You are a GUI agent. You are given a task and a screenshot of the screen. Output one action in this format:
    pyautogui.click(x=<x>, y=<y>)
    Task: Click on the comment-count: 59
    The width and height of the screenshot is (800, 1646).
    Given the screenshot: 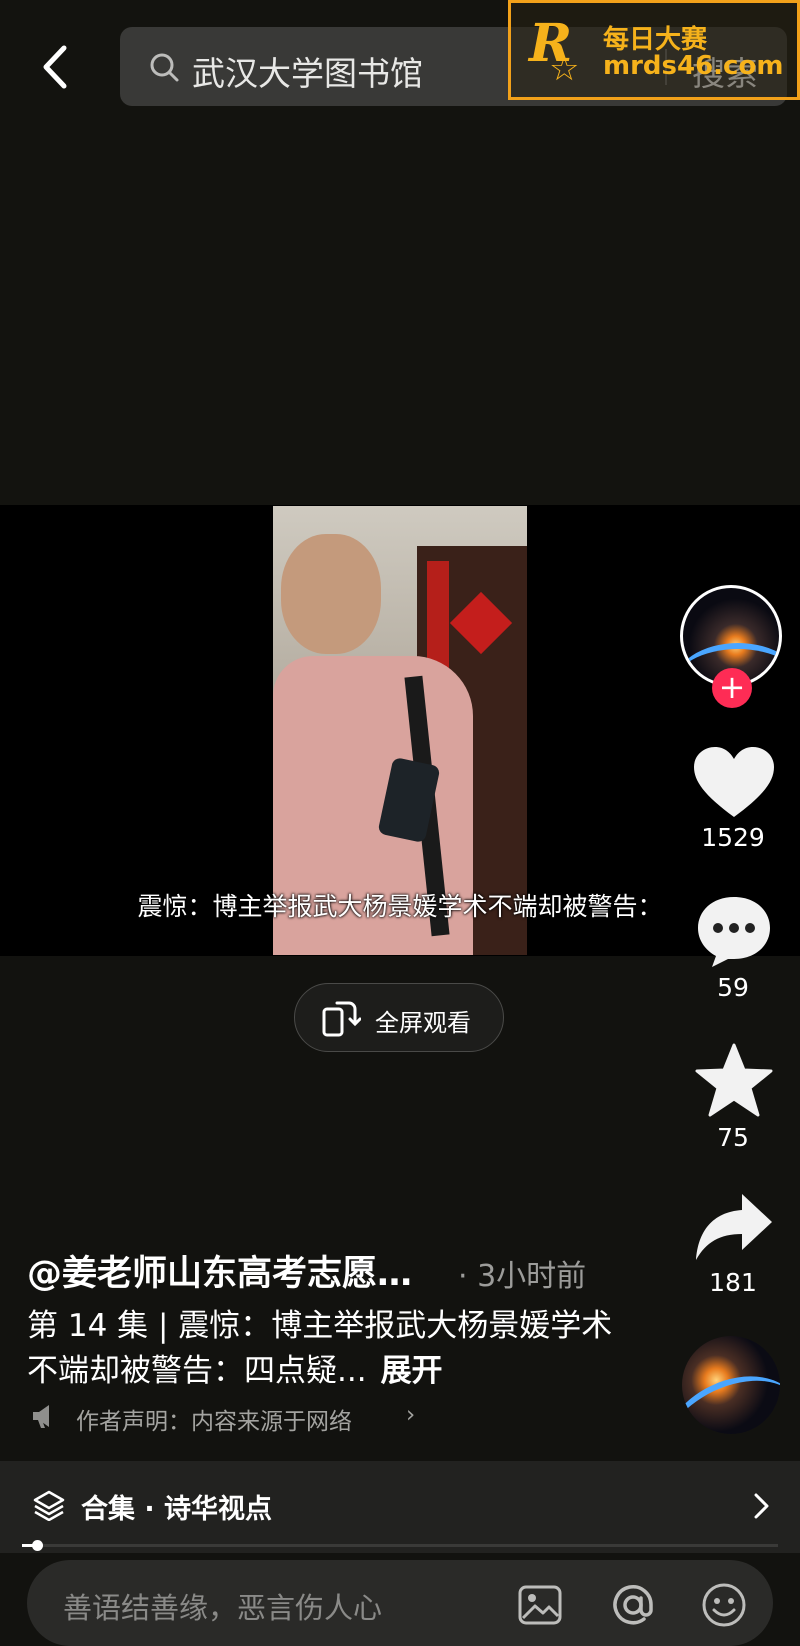 What is the action you would take?
    pyautogui.click(x=733, y=987)
    